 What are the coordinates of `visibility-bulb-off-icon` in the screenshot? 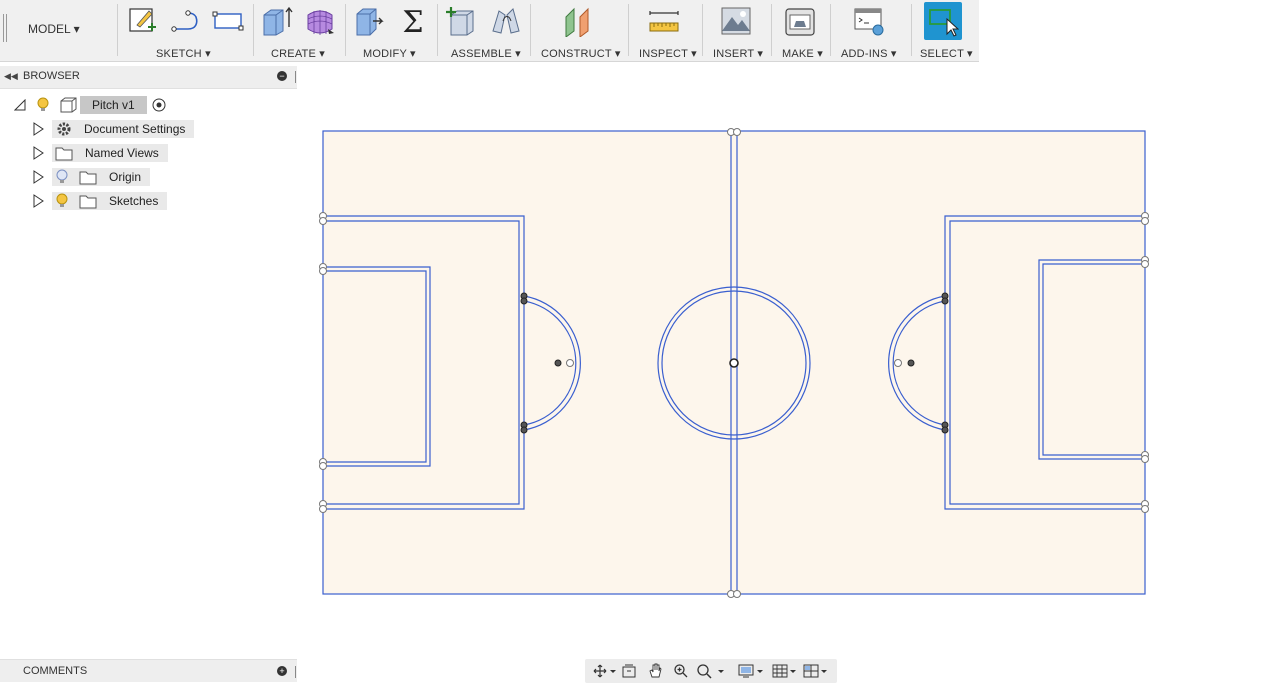 It's located at (62, 177).